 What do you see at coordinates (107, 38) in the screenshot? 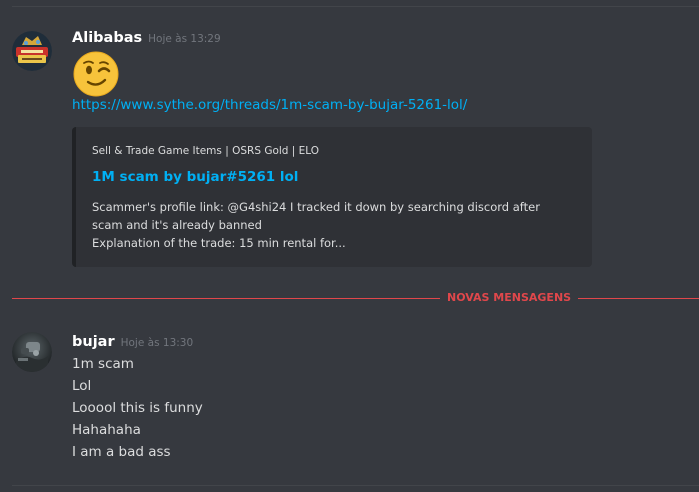
I see `username: Alibabas` at bounding box center [107, 38].